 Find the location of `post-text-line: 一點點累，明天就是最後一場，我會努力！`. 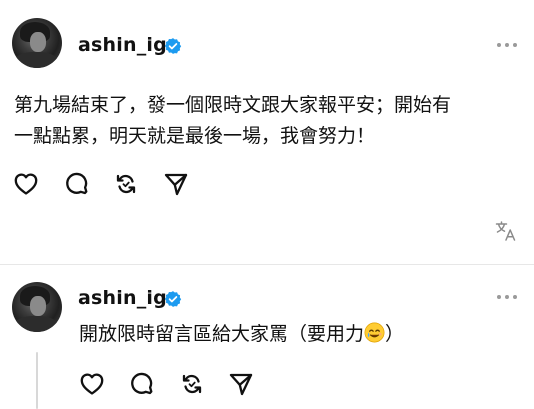

post-text-line: 一點點累，明天就是最後一場，我會努力！ is located at coordinates (195, 136).